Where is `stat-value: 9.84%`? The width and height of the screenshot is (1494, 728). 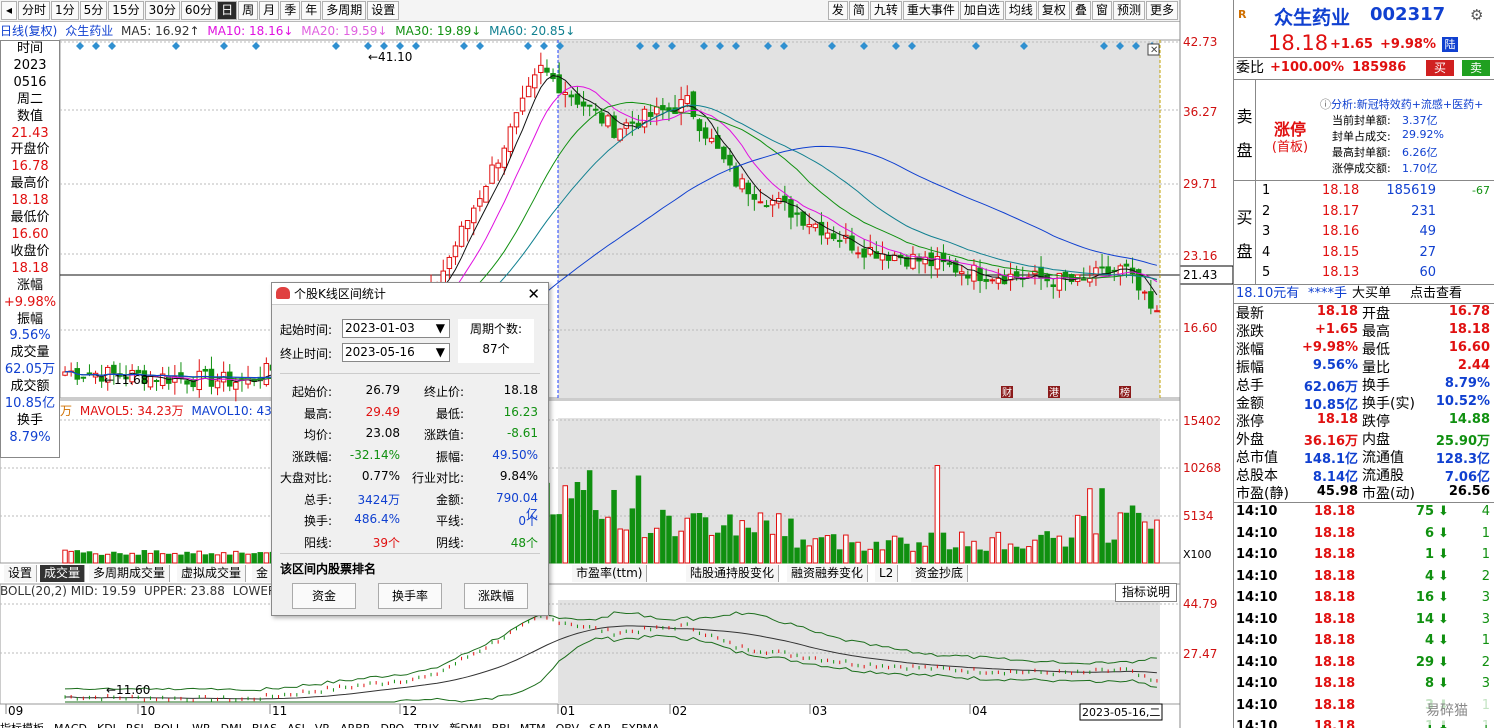
stat-value: 9.84% is located at coordinates (518, 476).